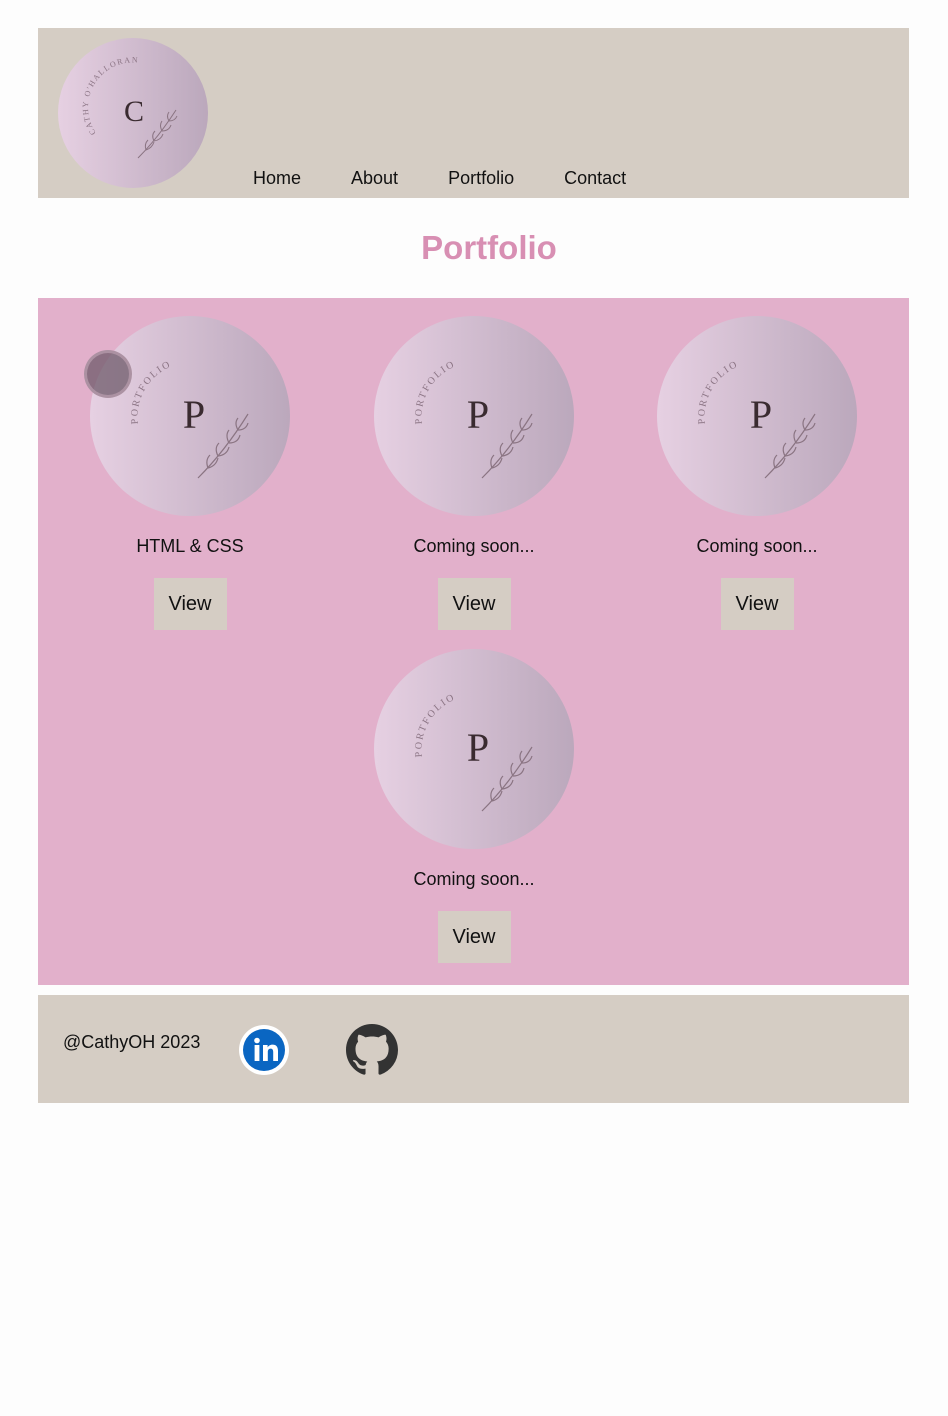 This screenshot has height=1416, width=948. I want to click on nav-about: About, so click(374, 178).